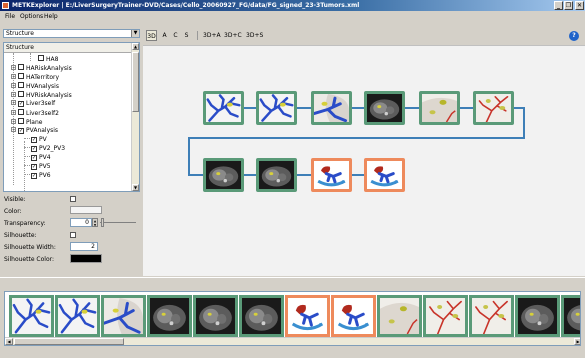 The height and width of the screenshot is (358, 585). I want to click on chevron-down-icon: ▼, so click(135, 33).